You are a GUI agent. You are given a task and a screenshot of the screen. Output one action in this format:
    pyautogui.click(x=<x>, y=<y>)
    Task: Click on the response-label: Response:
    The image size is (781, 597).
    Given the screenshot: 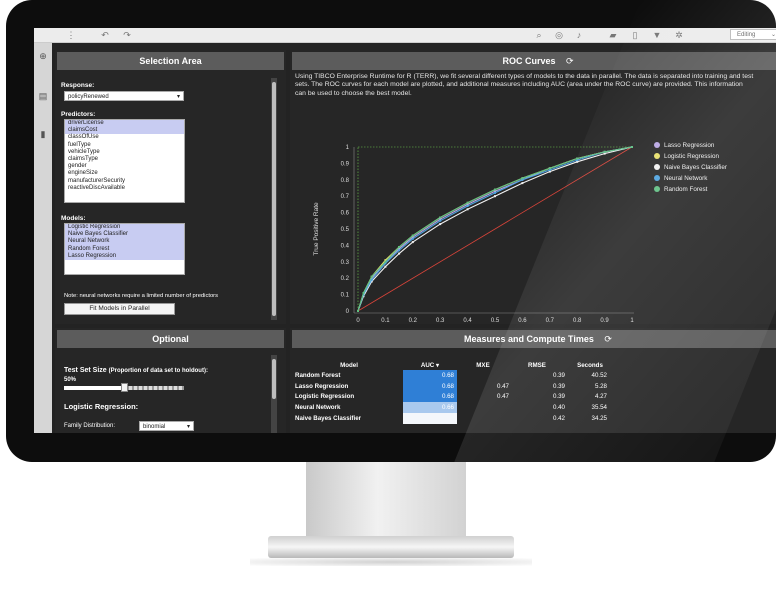 What is the action you would take?
    pyautogui.click(x=78, y=85)
    